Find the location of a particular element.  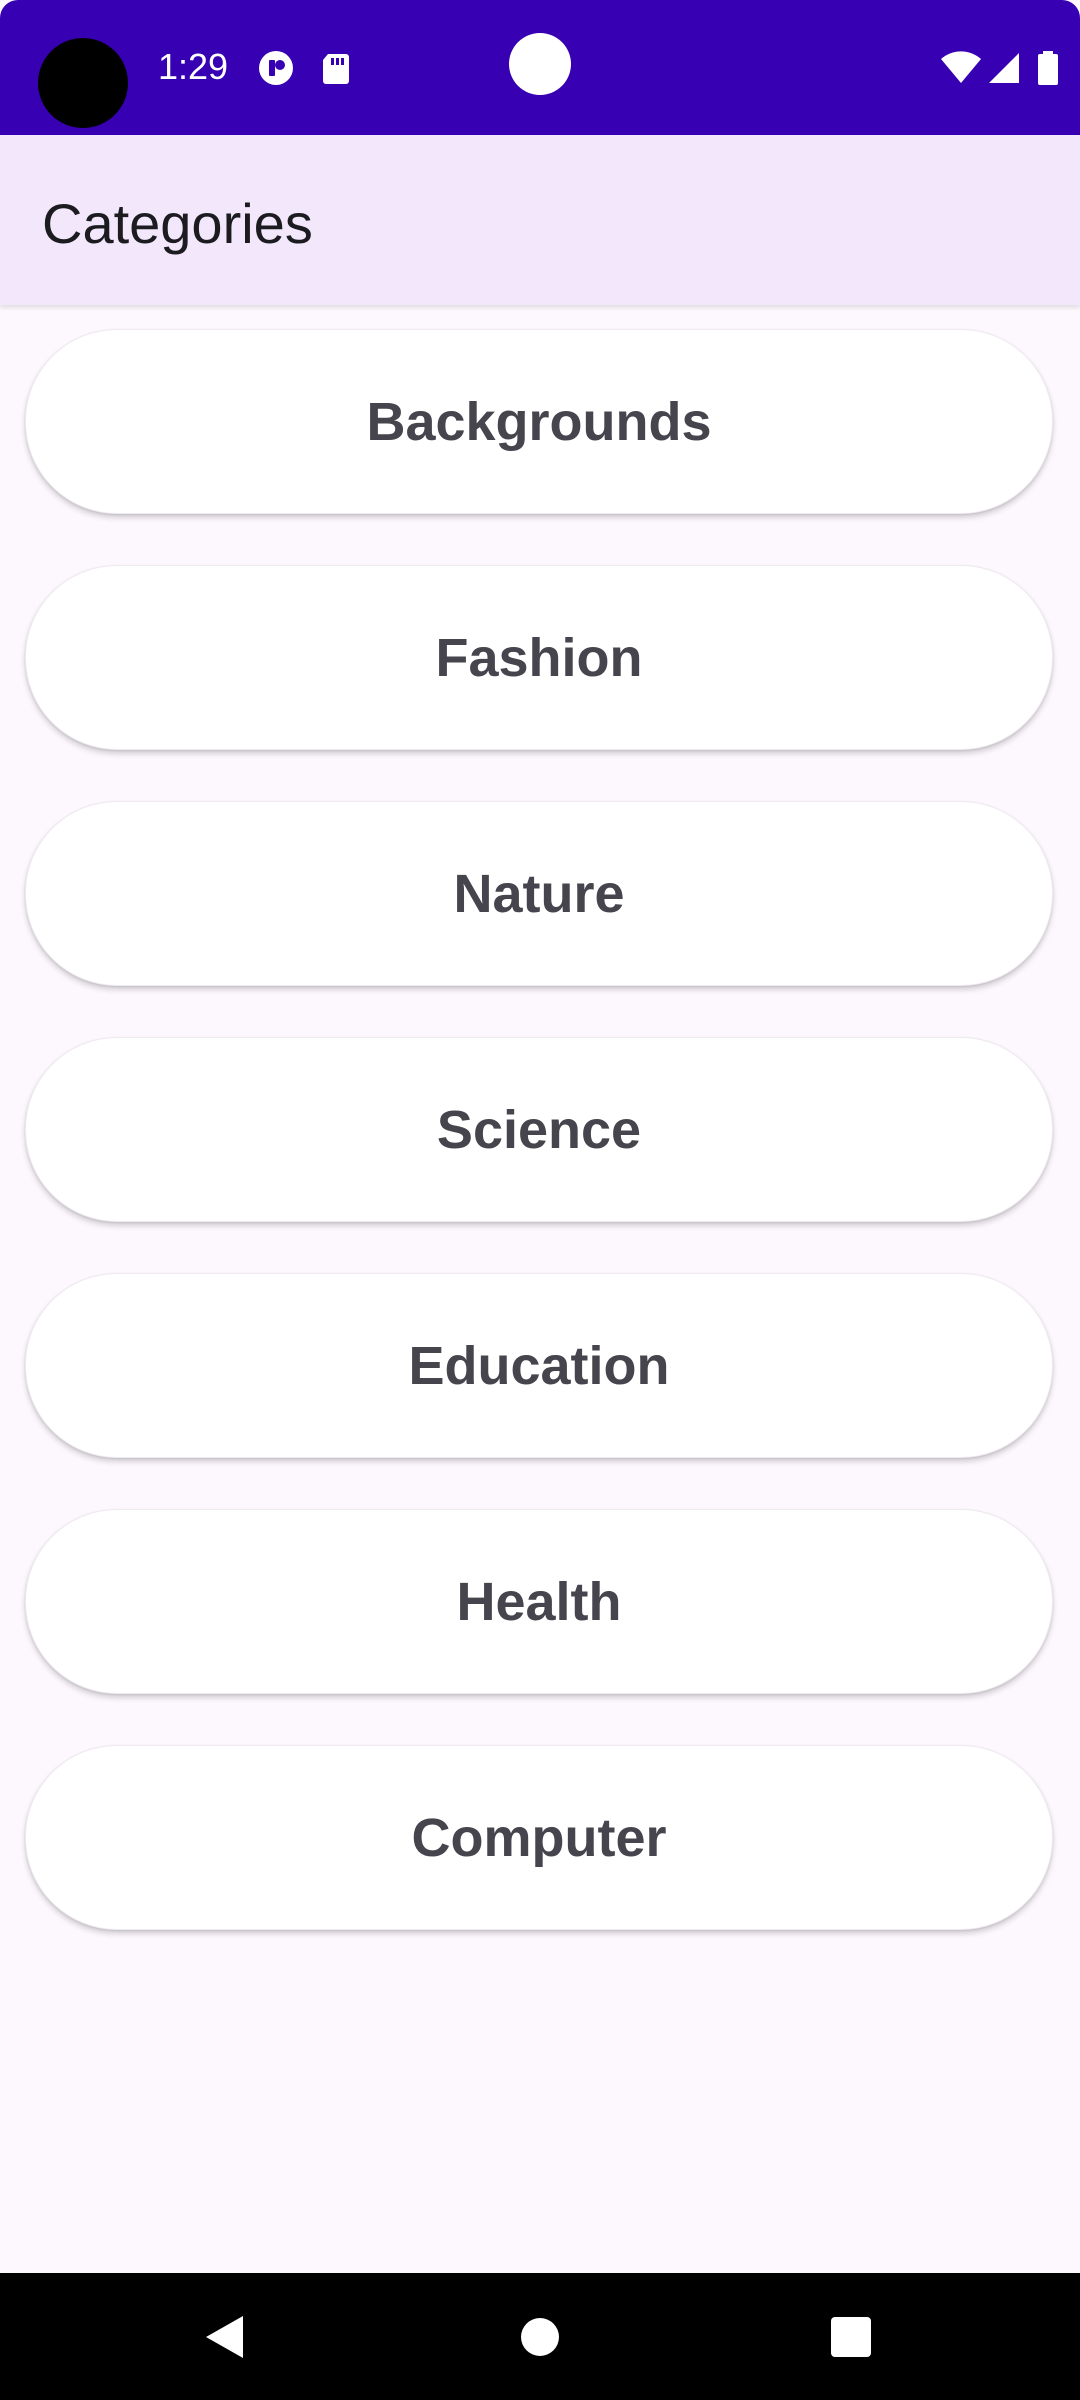

back-button is located at coordinates (225, 2336).